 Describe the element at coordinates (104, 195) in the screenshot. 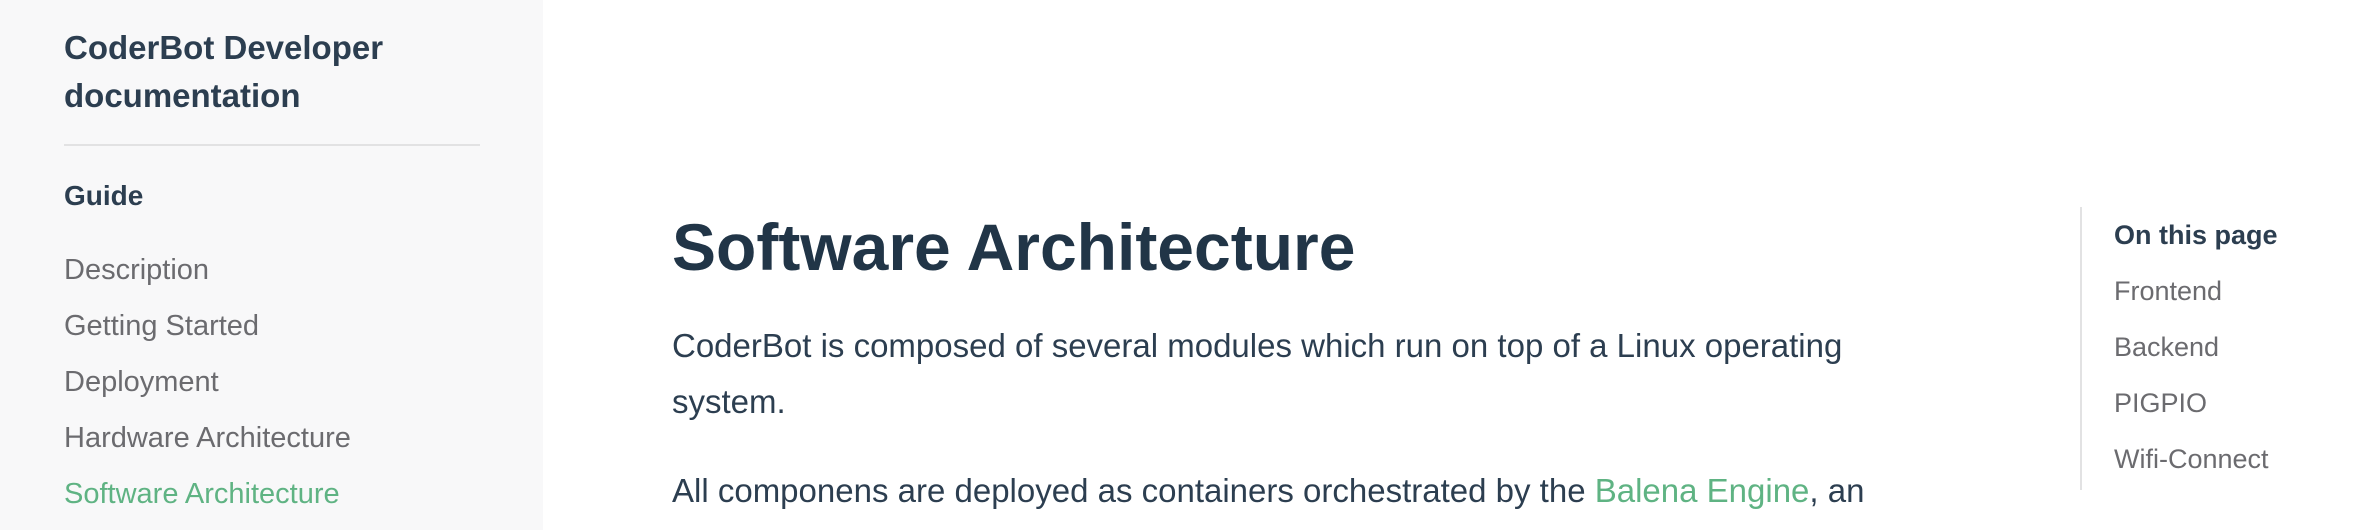

I see `sidebar-group-title-guide: Guide` at that location.